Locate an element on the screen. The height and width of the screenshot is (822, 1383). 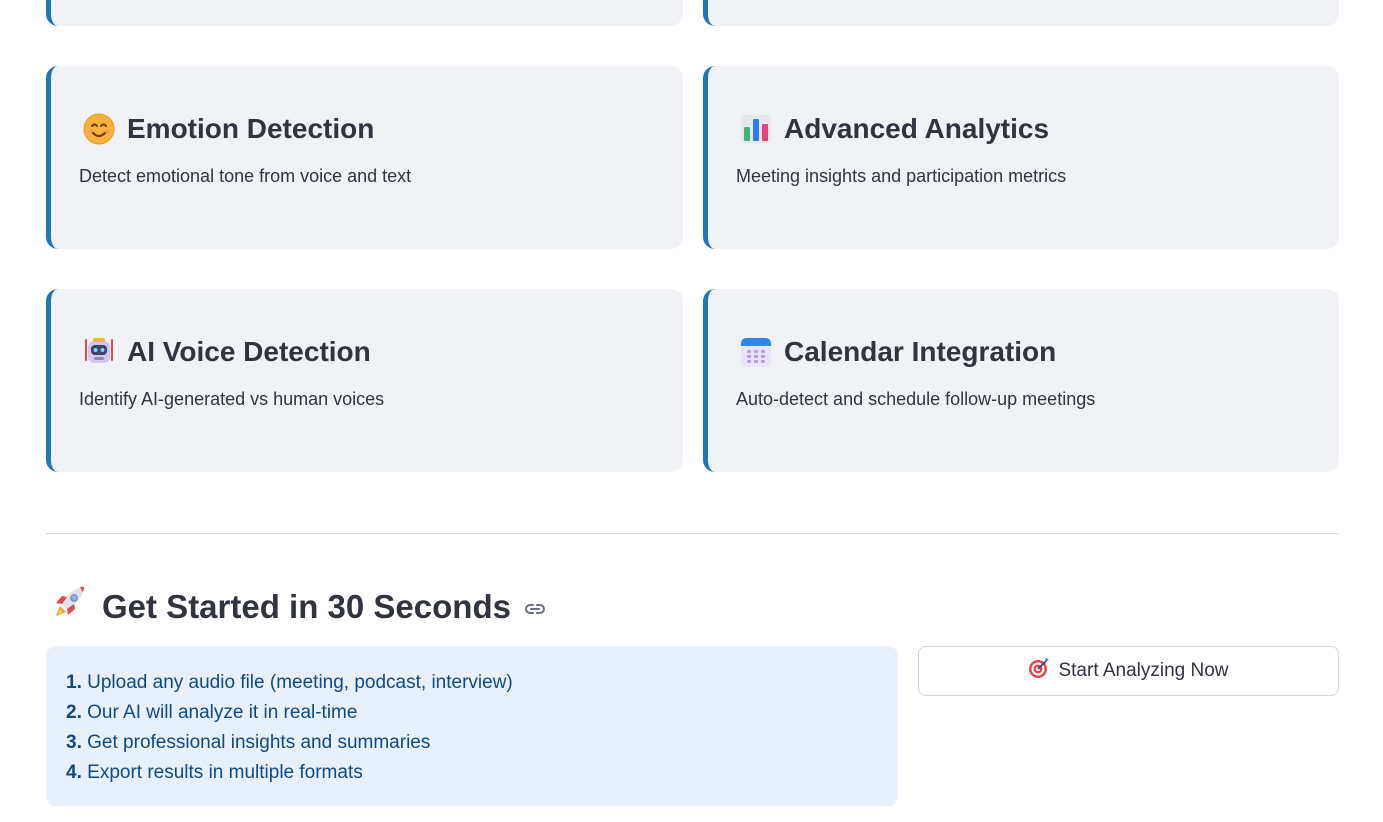
feature-grid-previous-row is located at coordinates (692, 13).